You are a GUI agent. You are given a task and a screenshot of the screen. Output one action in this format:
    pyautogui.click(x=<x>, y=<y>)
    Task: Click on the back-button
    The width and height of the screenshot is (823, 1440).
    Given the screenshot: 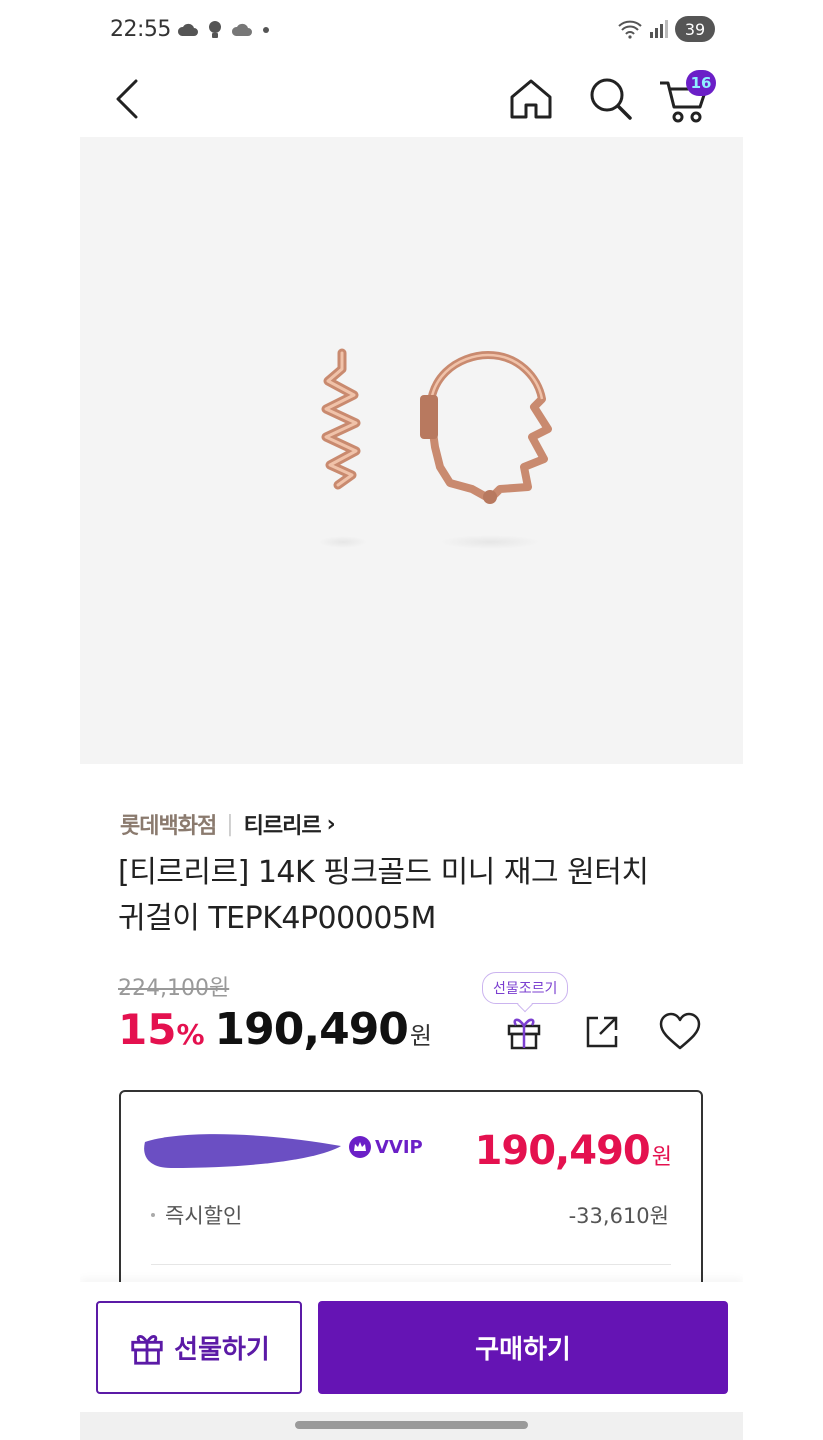 What is the action you would take?
    pyautogui.click(x=127, y=99)
    